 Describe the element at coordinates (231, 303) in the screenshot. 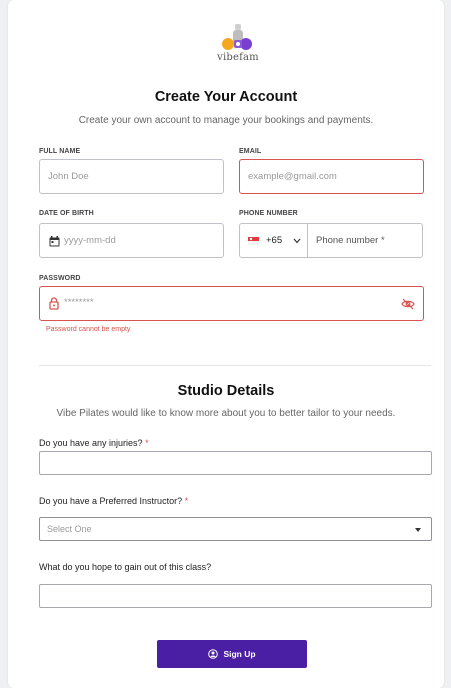

I see `password-input: ********` at that location.